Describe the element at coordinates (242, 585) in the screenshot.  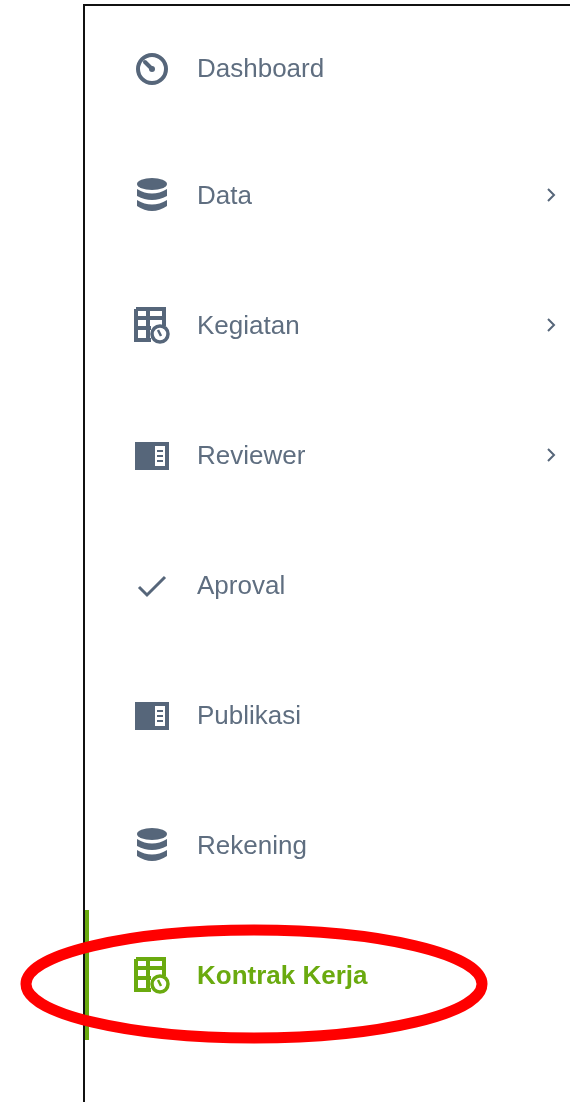
I see `sidebar-item-label: Aproval` at that location.